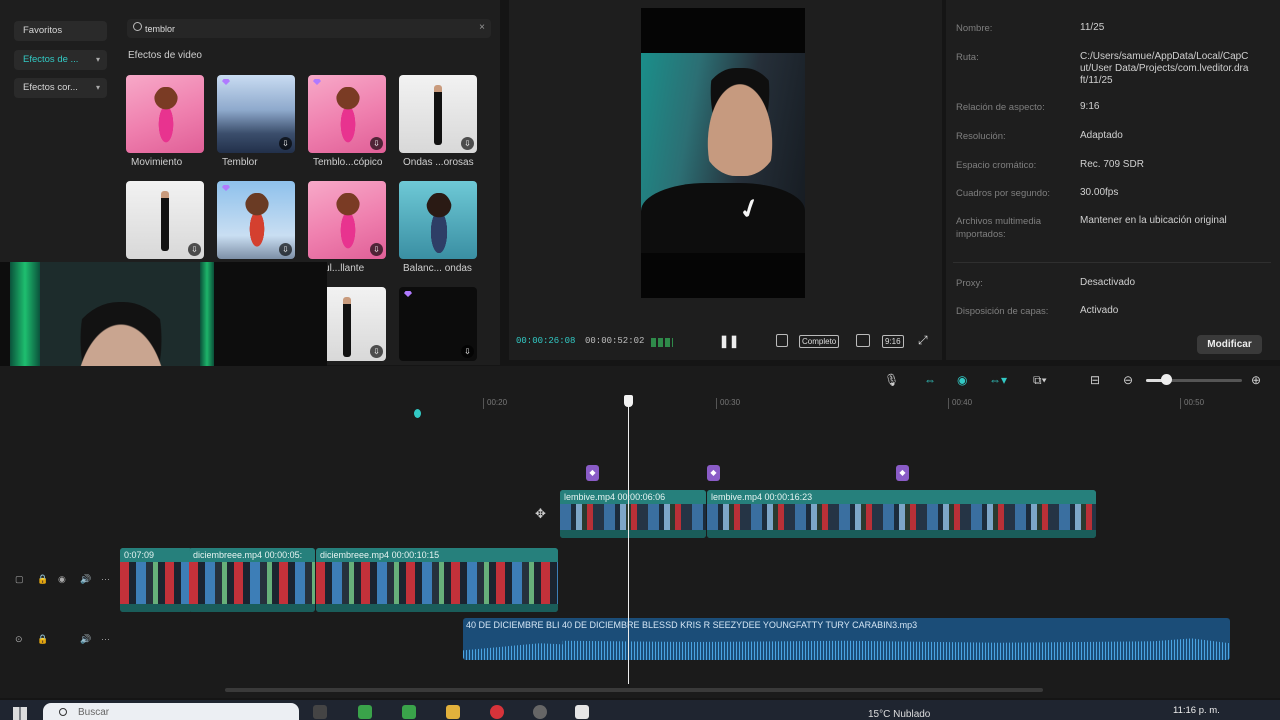 Image resolution: width=1280 pixels, height=720 pixels. Describe the element at coordinates (19, 579) in the screenshot. I see `cover-icon: ▢` at that location.